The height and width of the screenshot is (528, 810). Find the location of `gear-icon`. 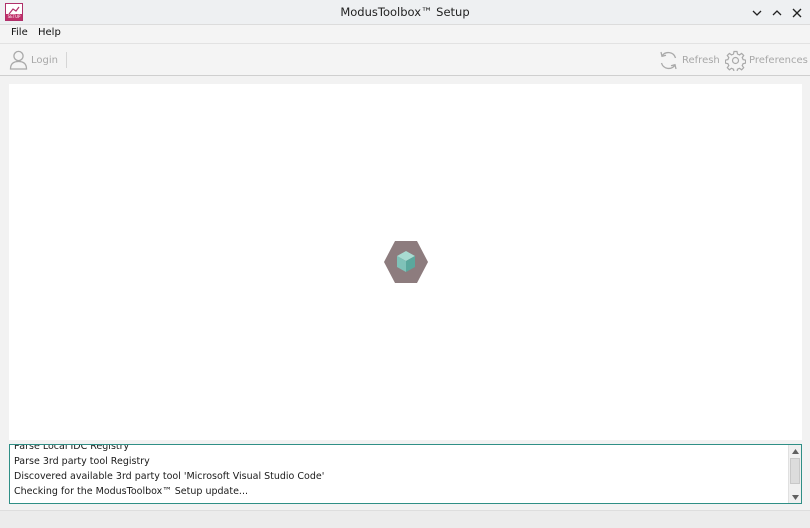

gear-icon is located at coordinates (735, 60).